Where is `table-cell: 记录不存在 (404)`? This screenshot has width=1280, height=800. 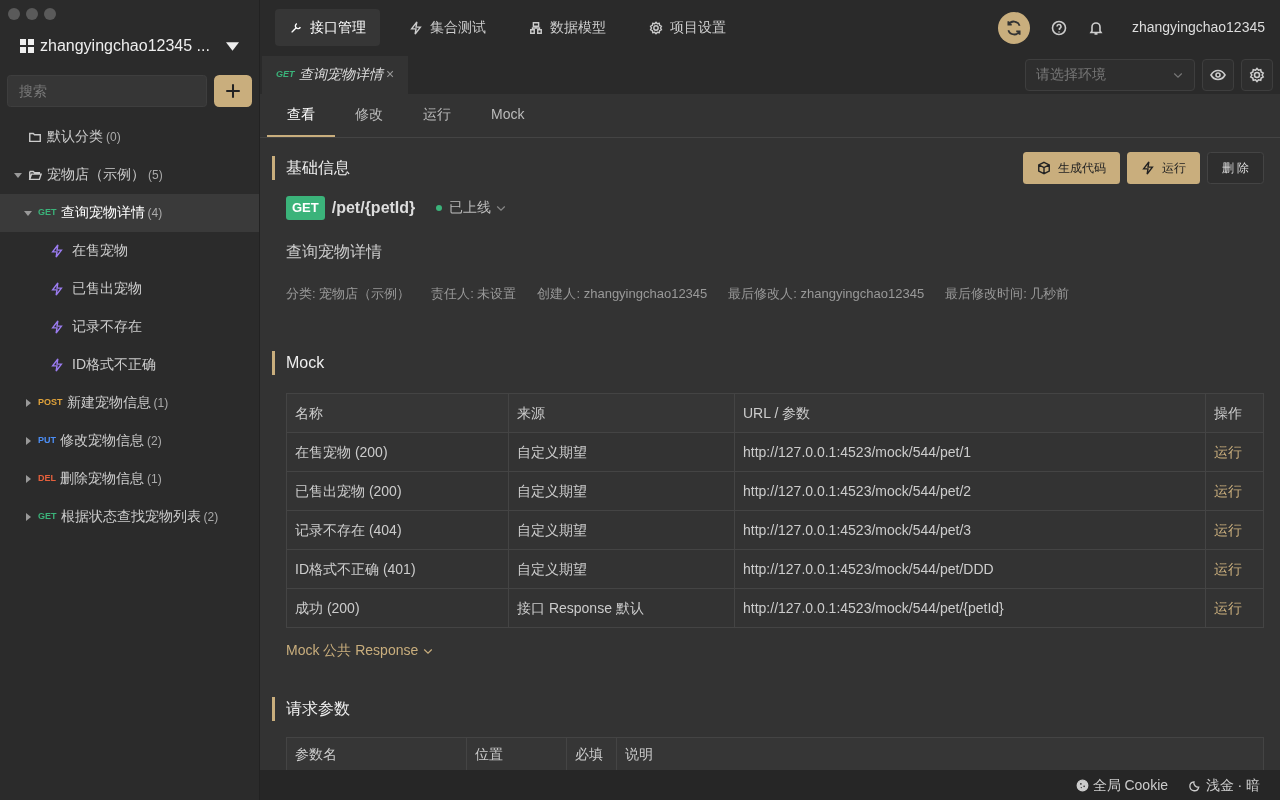
table-cell: 记录不存在 (404) is located at coordinates (397, 530).